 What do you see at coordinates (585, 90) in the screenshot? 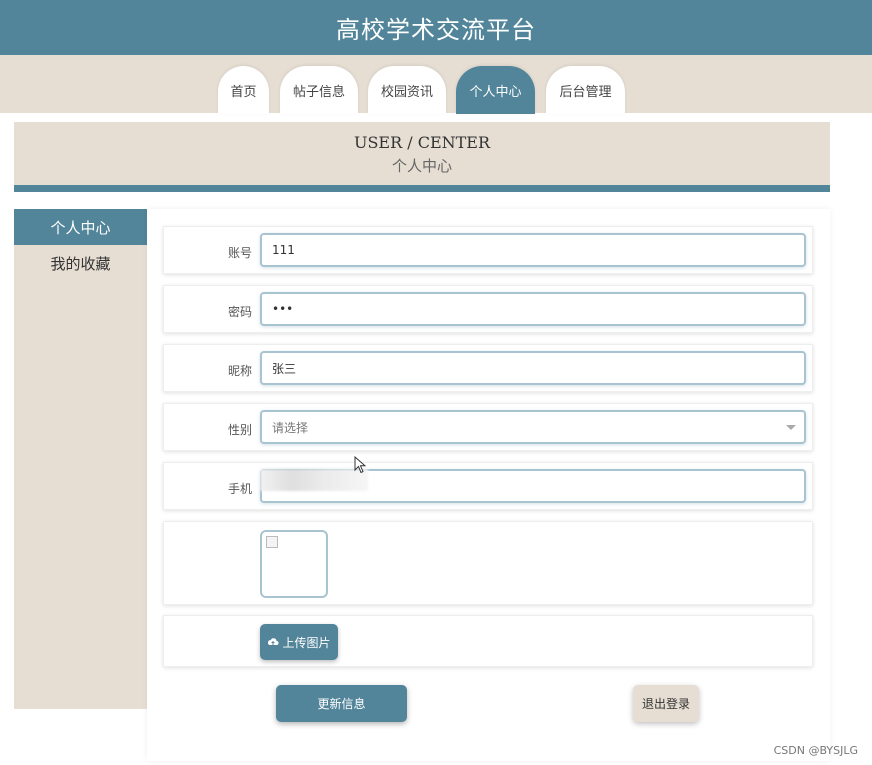
I see `tab-admin: 后台管理` at bounding box center [585, 90].